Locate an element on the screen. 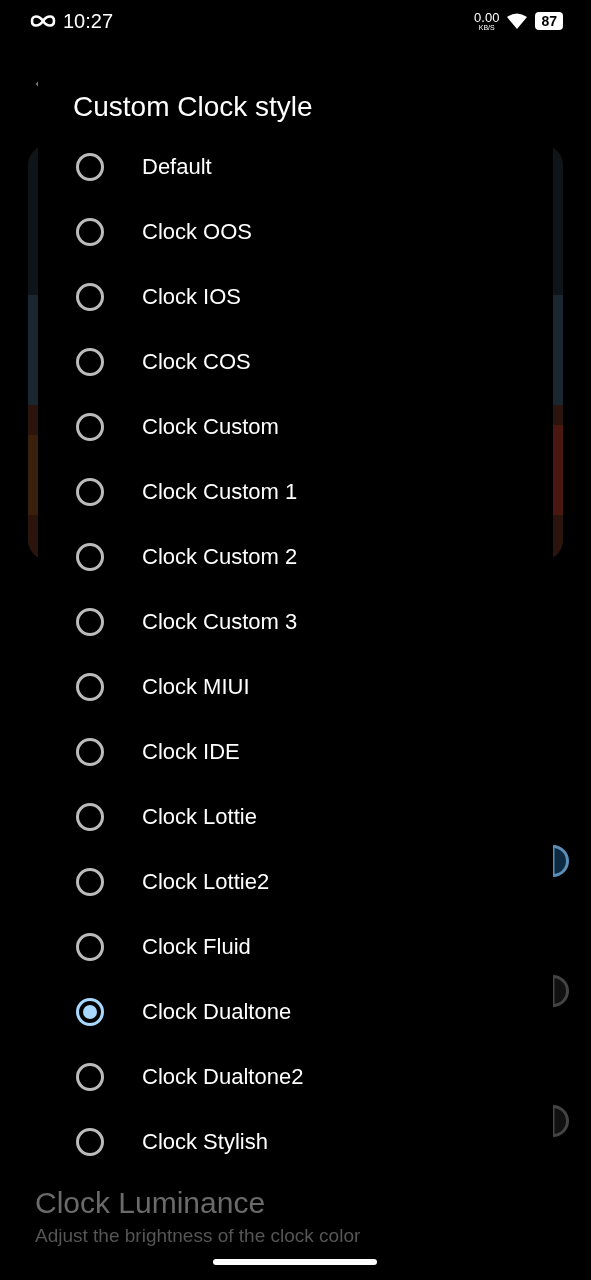 The width and height of the screenshot is (591, 1280). option-row: Clock OOS is located at coordinates (313, 231).